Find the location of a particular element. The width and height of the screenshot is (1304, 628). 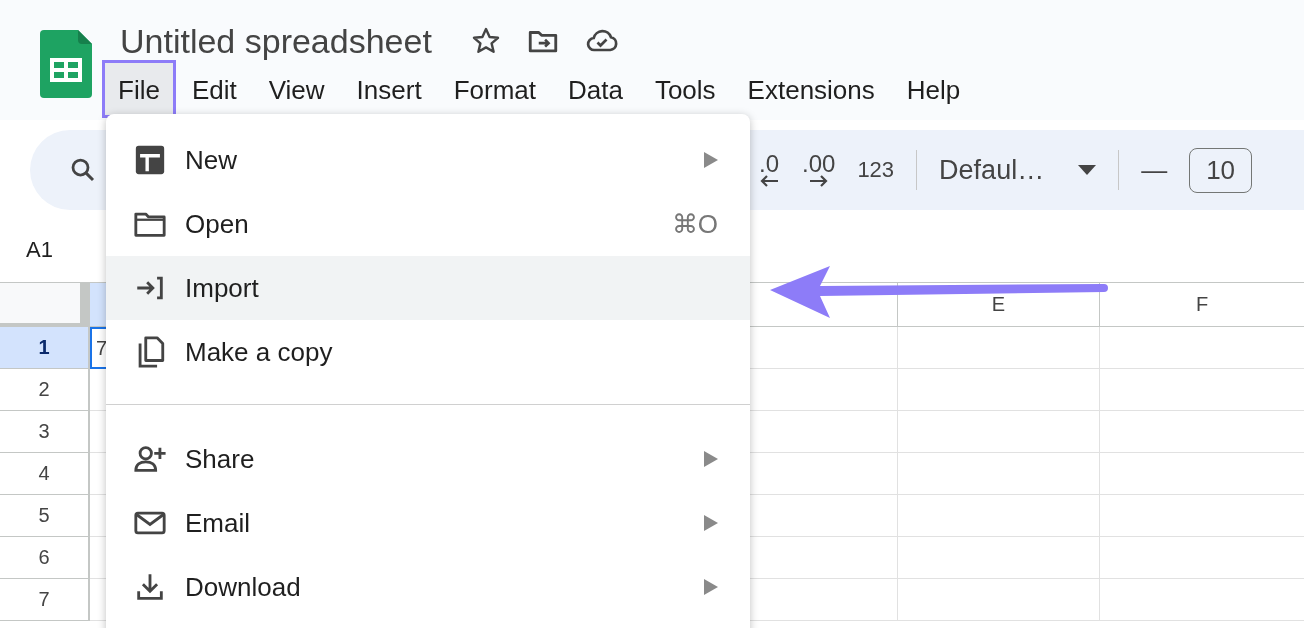

row-header: 7 is located at coordinates (45, 600).